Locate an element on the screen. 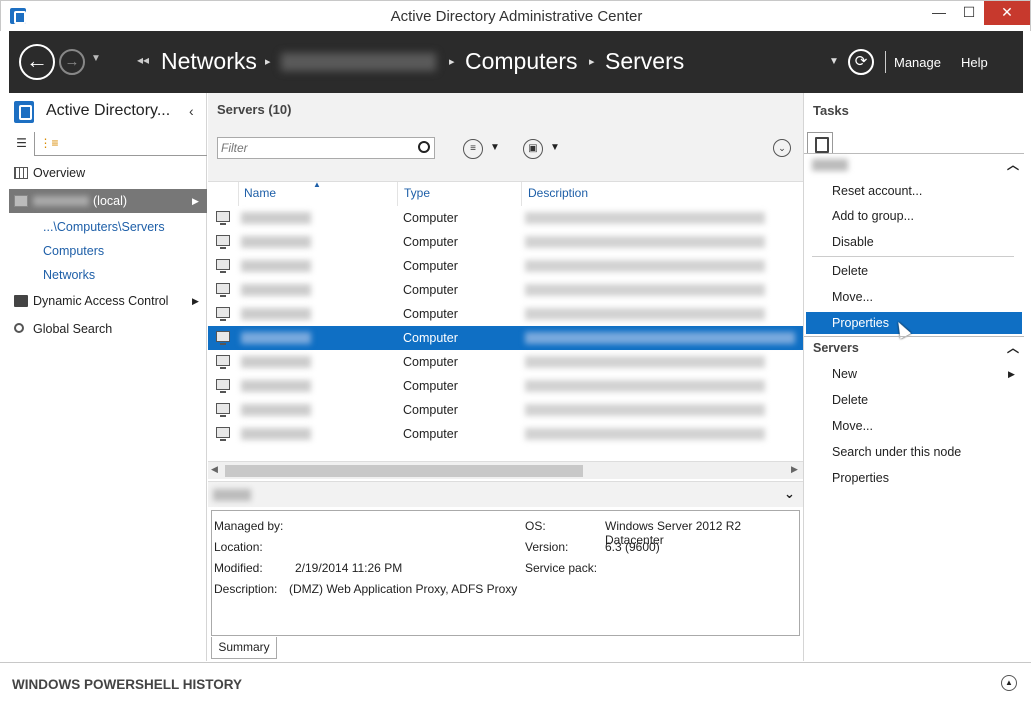 This screenshot has width=1031, height=706. os-label: OS: is located at coordinates (535, 526).